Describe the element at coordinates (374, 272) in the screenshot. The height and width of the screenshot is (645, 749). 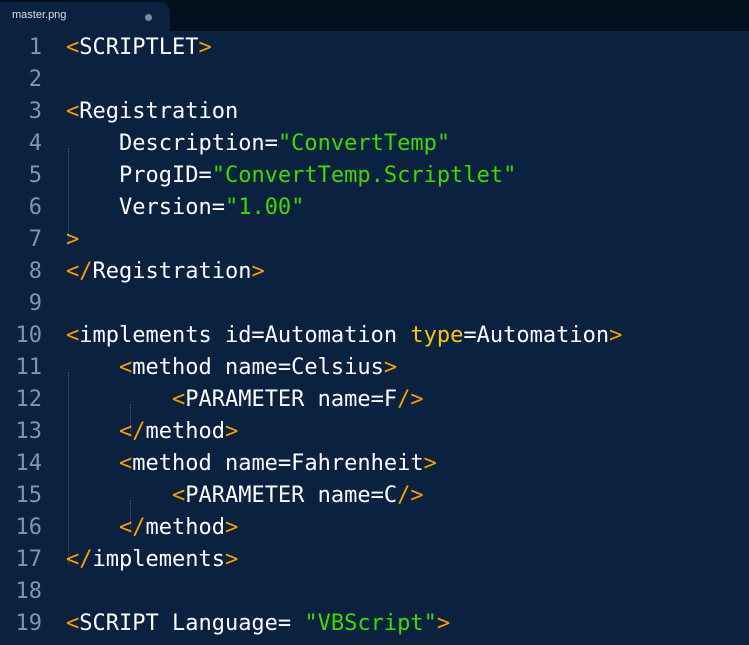
I see `code-line: 8 </Registration>` at that location.